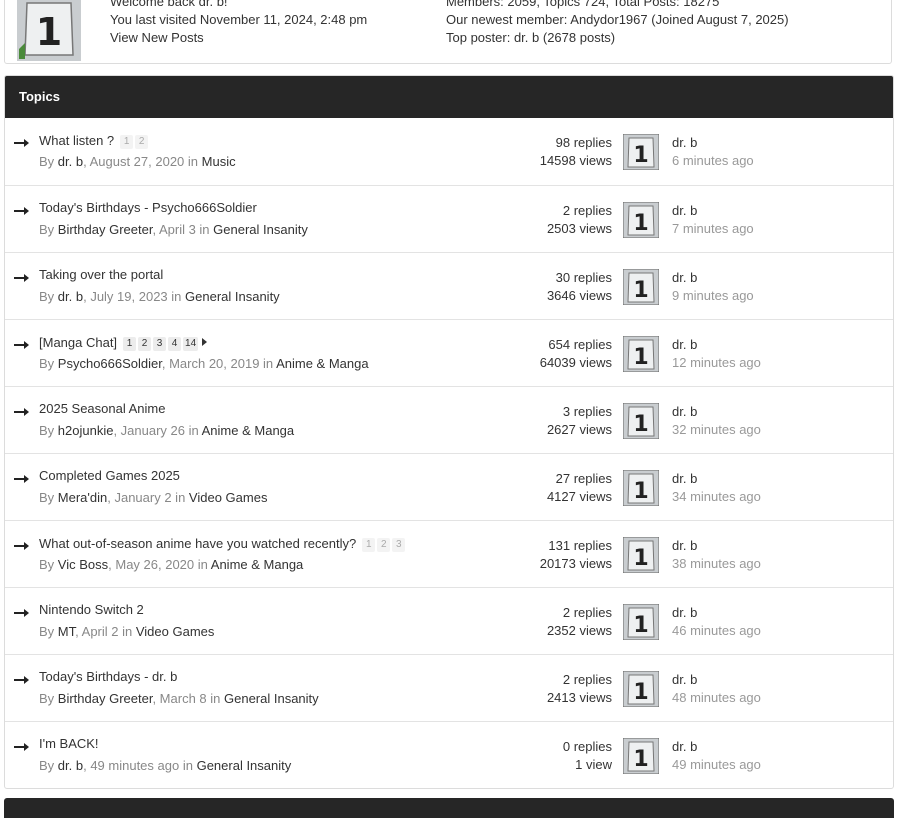 The image size is (904, 818). Describe the element at coordinates (47, 430) in the screenshot. I see `by-label: By` at that location.